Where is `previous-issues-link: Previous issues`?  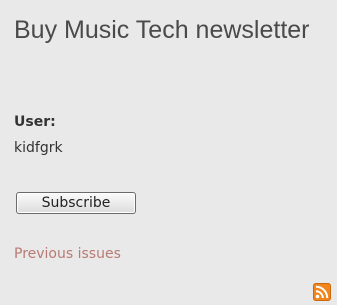
previous-issues-link: Previous issues is located at coordinates (67, 254).